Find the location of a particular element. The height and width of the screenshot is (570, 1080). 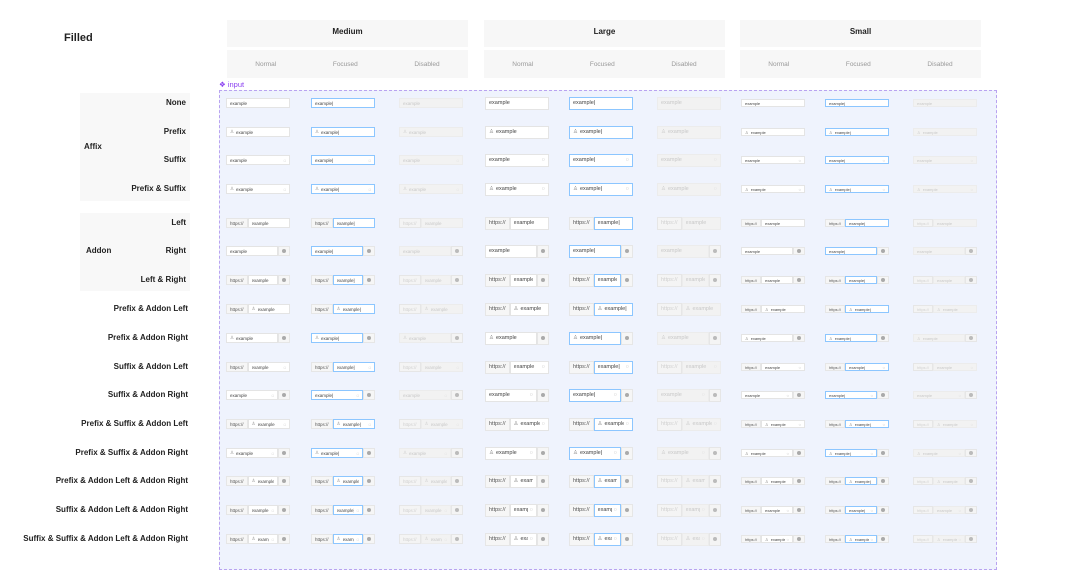

input-large-normal: ♙ example ◌ is located at coordinates (517, 189).